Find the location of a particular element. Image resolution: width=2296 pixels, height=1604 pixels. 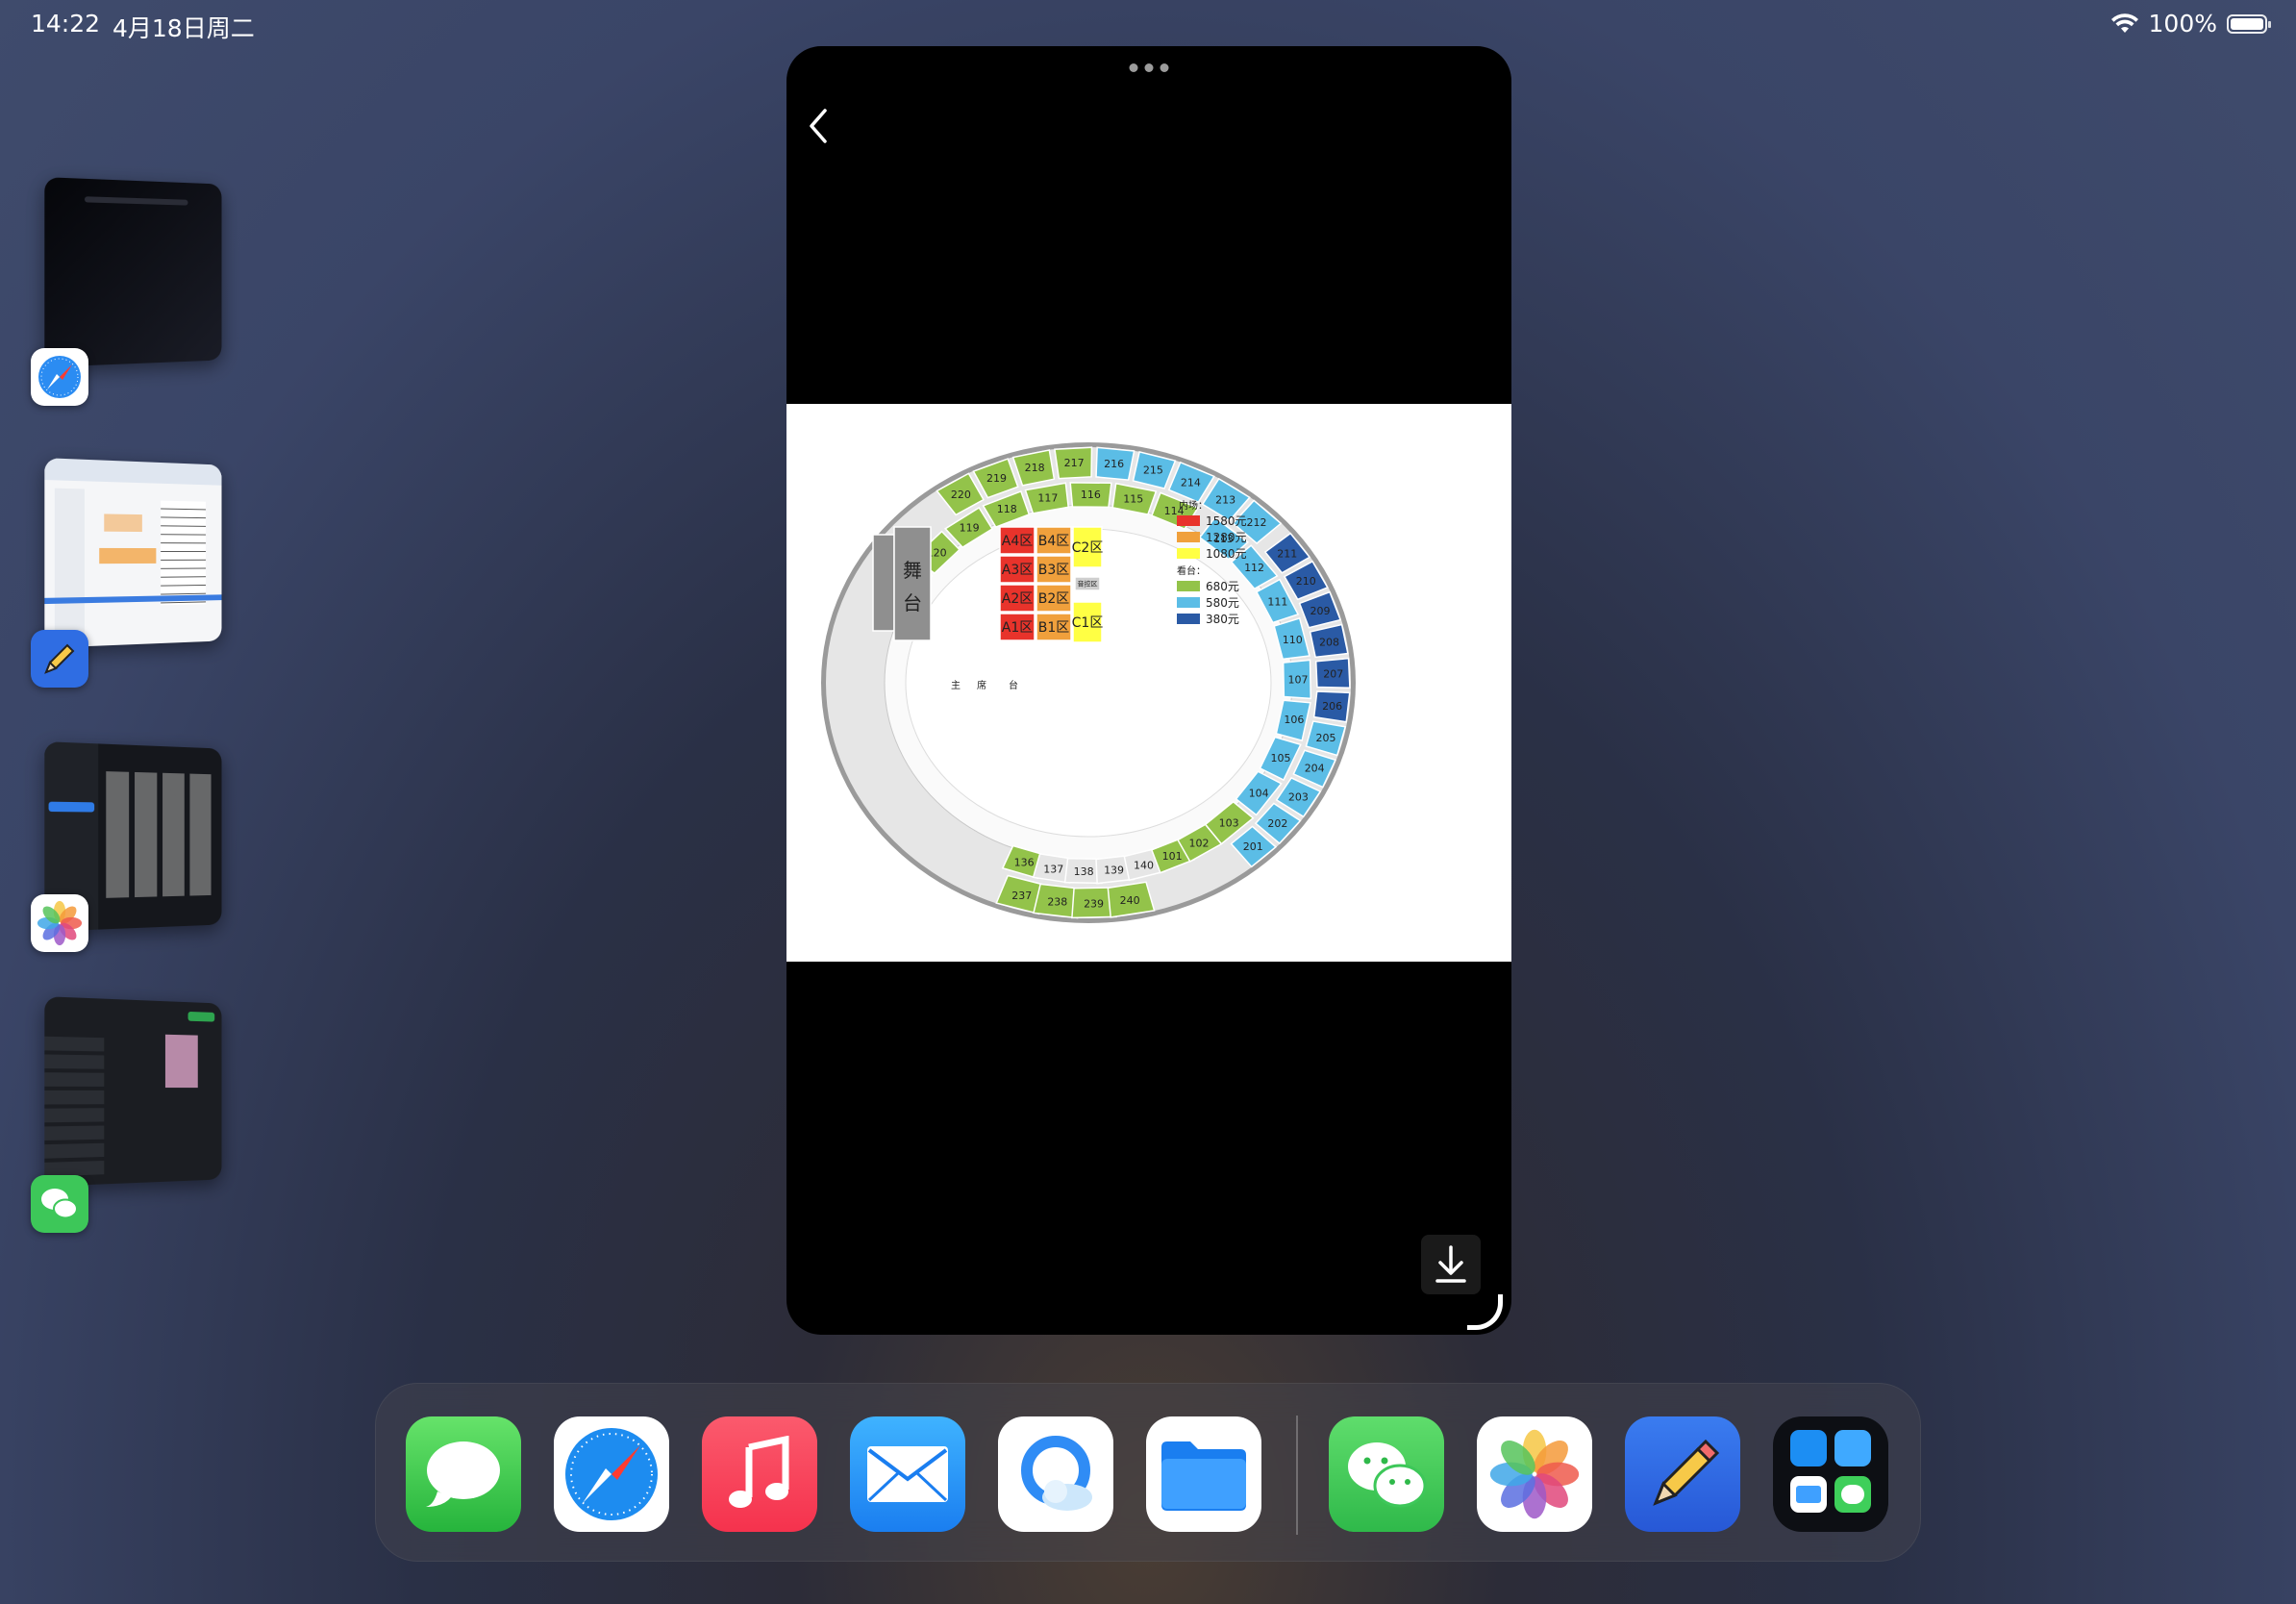

date: 4月18日周二 is located at coordinates (183, 28).